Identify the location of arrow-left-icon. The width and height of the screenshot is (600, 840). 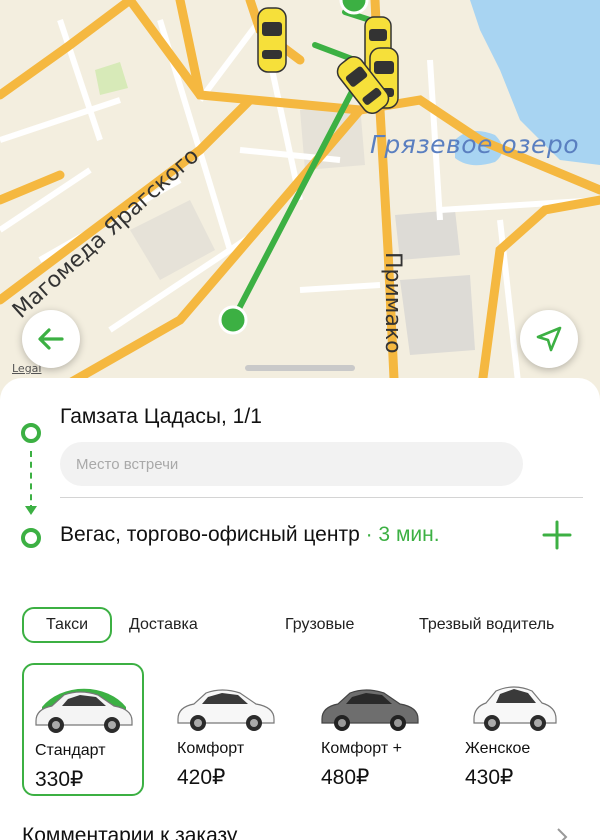
(51, 339).